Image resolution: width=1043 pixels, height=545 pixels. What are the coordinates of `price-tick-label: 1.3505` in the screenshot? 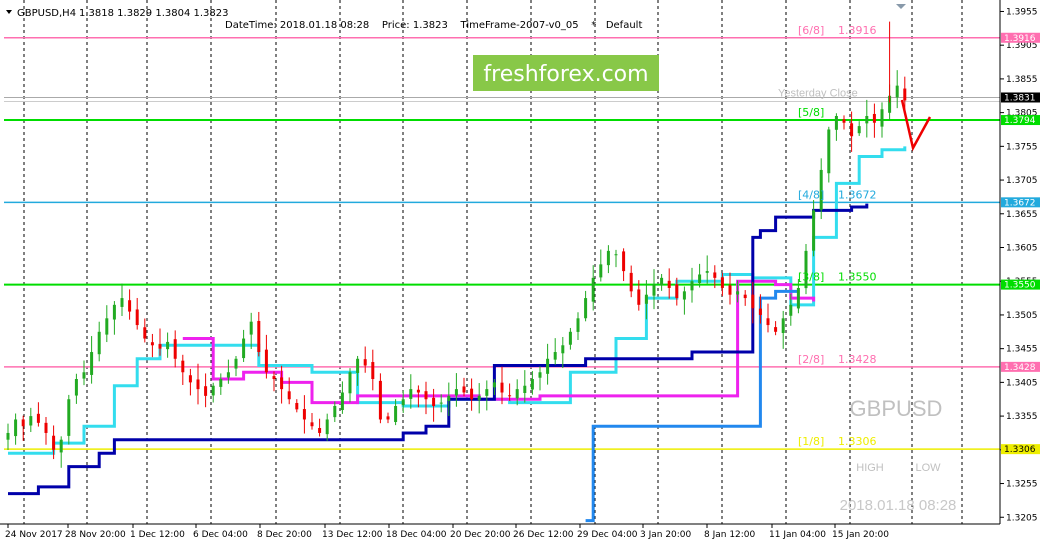 It's located at (1022, 316).